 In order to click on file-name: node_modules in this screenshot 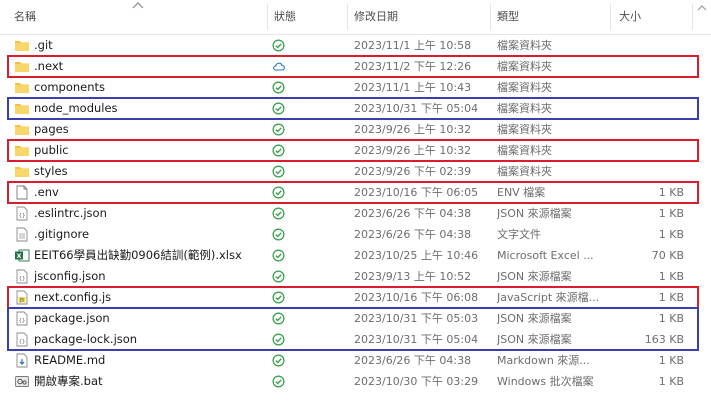, I will do `click(76, 108)`.